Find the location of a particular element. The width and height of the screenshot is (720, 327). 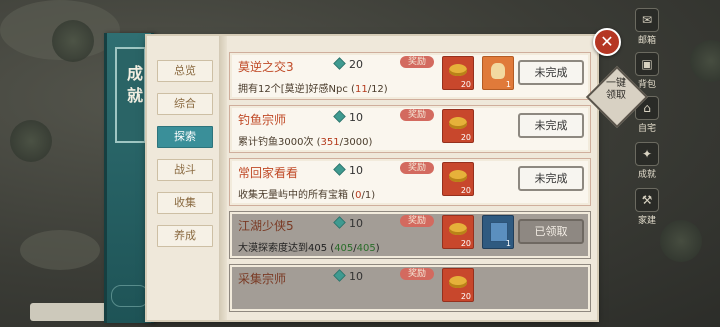

achievement-card: 钓鱼宗师 10 奖励 累计钓鱼3000次 (351/3000) 20 未完成 is located at coordinates (410, 129).